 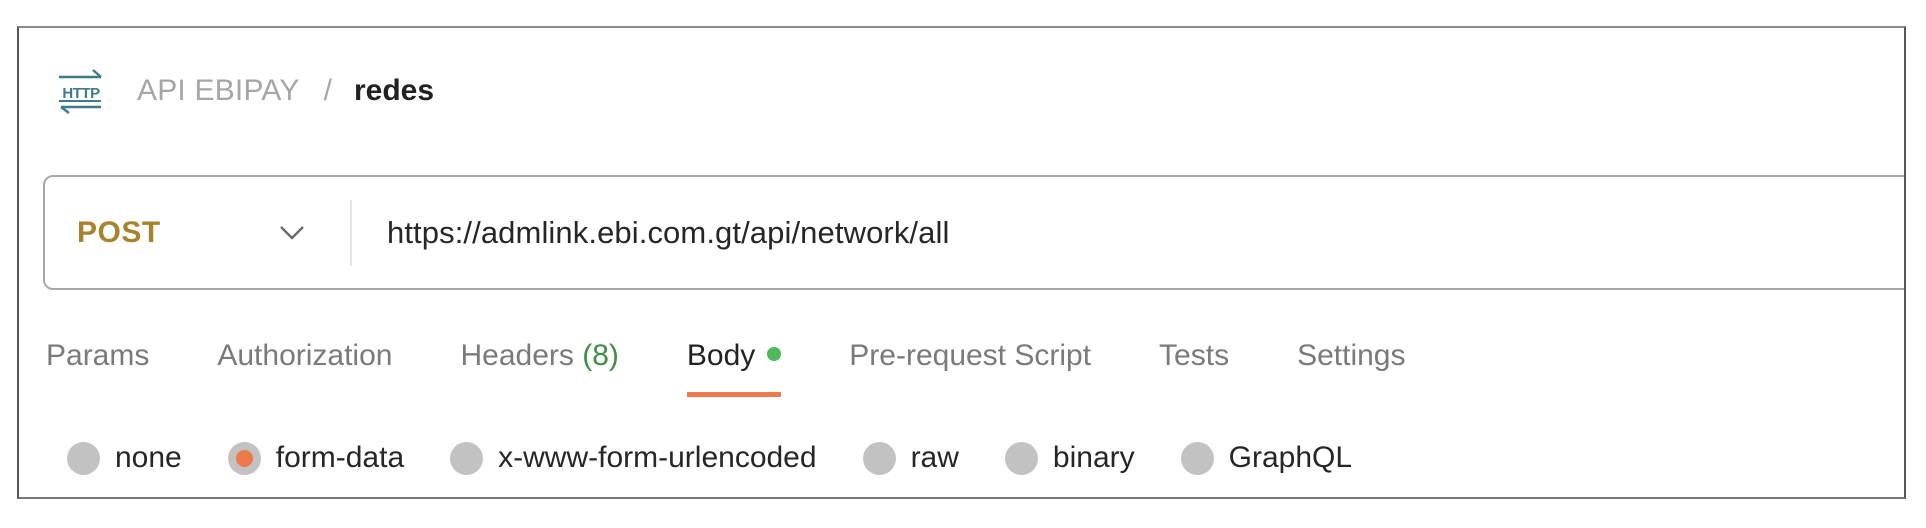 What do you see at coordinates (1093, 457) in the screenshot?
I see `radio-label: binary` at bounding box center [1093, 457].